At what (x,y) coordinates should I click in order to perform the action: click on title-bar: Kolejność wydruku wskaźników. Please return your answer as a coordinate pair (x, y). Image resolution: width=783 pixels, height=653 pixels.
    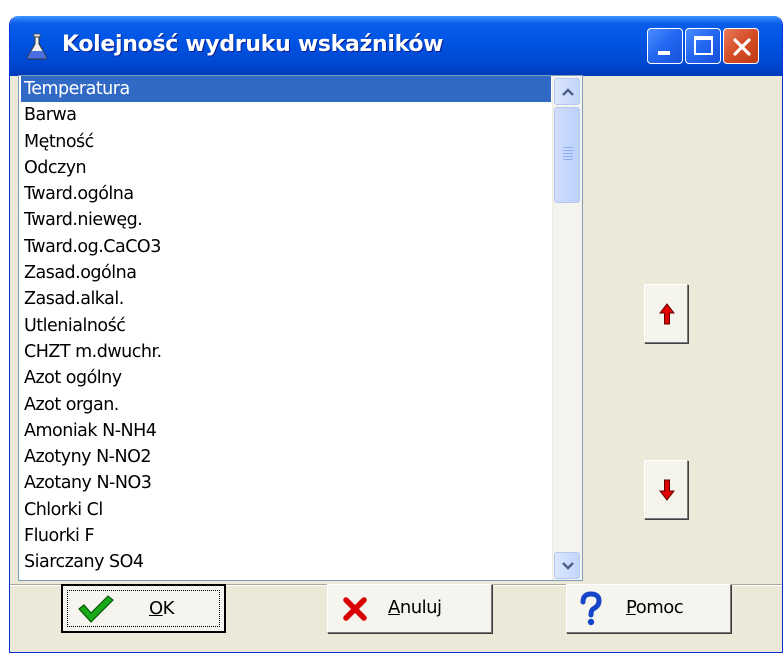
    Looking at the image, I should click on (396, 46).